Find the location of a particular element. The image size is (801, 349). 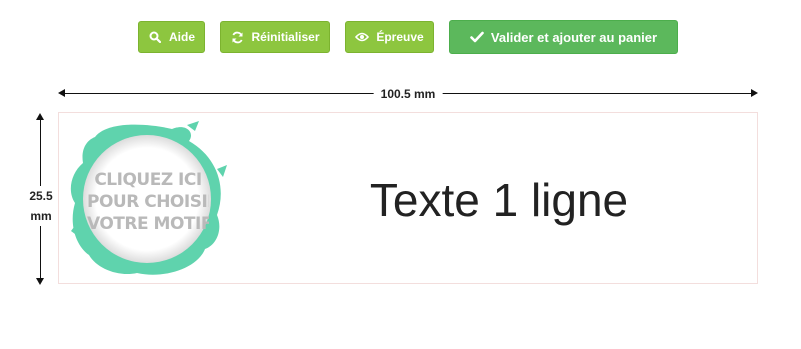

motif-line-3: VOTRE MOTIF is located at coordinates (148, 224).